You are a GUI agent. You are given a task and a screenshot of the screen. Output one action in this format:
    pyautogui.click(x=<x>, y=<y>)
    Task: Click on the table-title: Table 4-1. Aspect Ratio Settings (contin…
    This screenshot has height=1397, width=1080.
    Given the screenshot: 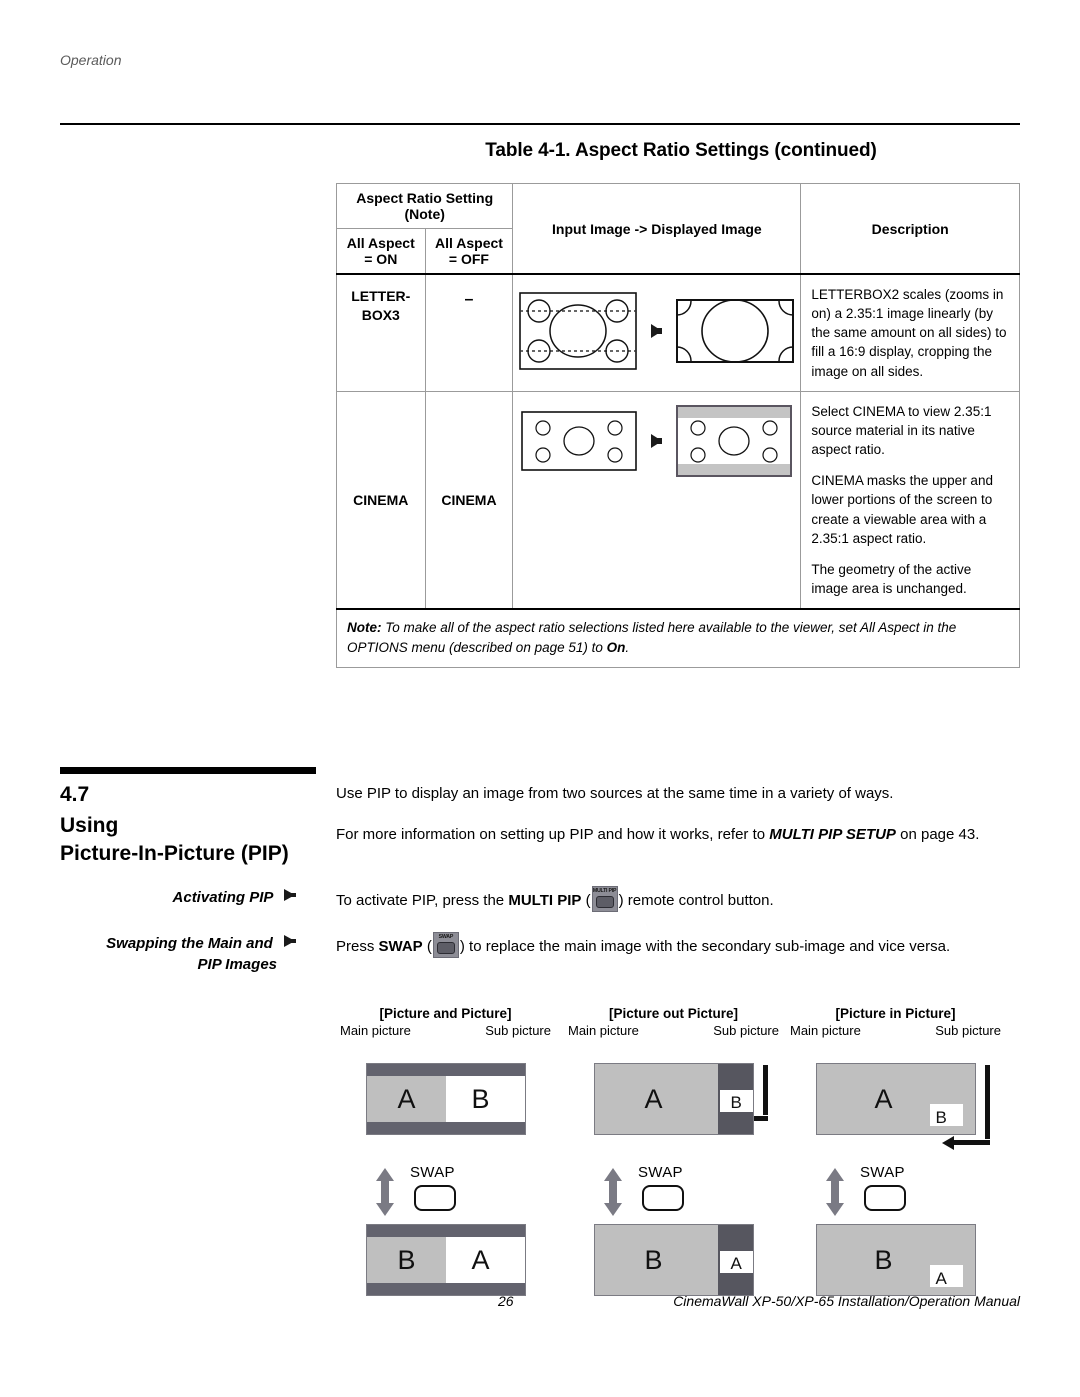 What is the action you would take?
    pyautogui.click(x=681, y=150)
    